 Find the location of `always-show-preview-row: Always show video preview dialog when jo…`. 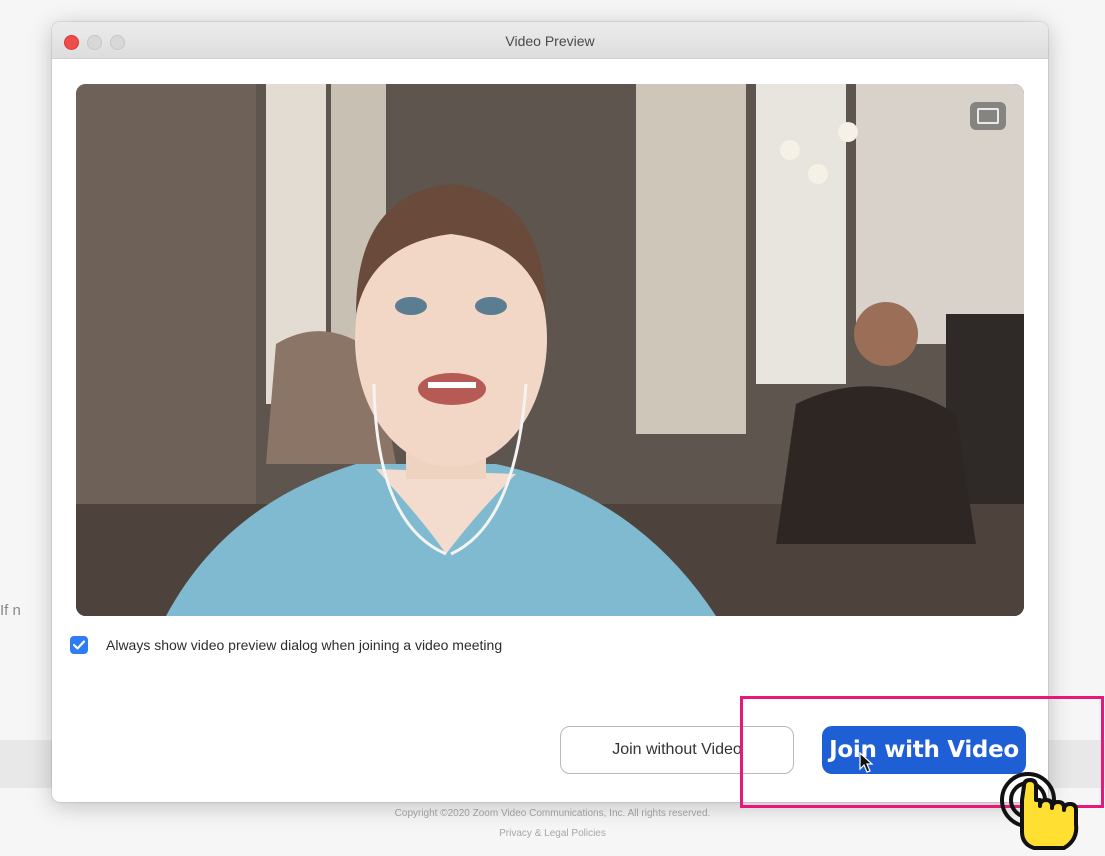

always-show-preview-row: Always show video preview dialog when jo… is located at coordinates (286, 645).